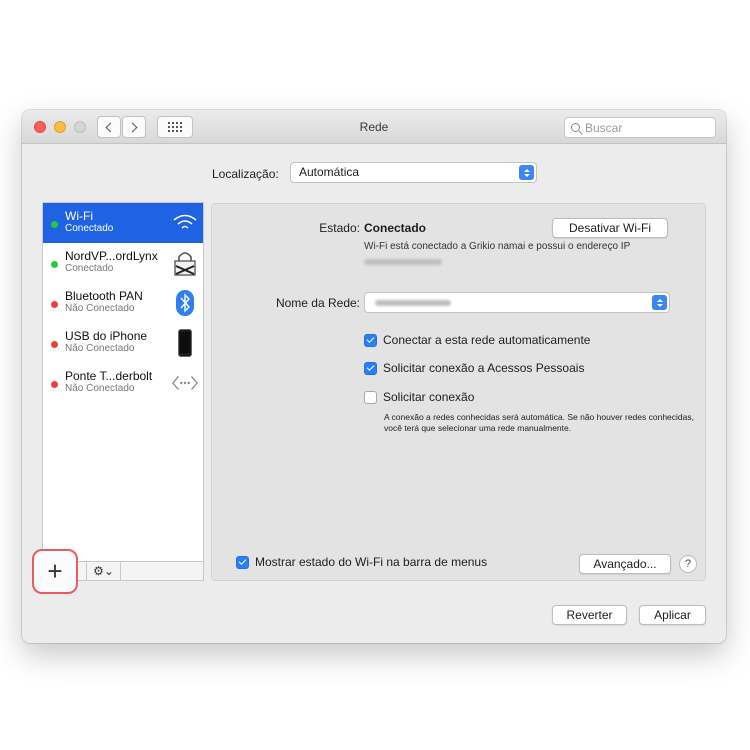  What do you see at coordinates (185, 263) in the screenshot?
I see `vpn-lock-icon` at bounding box center [185, 263].